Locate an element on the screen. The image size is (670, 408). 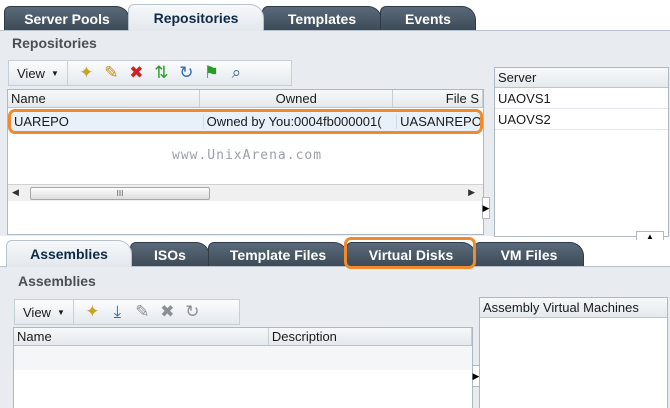
import-icon: ⤓ is located at coordinates (117, 312).